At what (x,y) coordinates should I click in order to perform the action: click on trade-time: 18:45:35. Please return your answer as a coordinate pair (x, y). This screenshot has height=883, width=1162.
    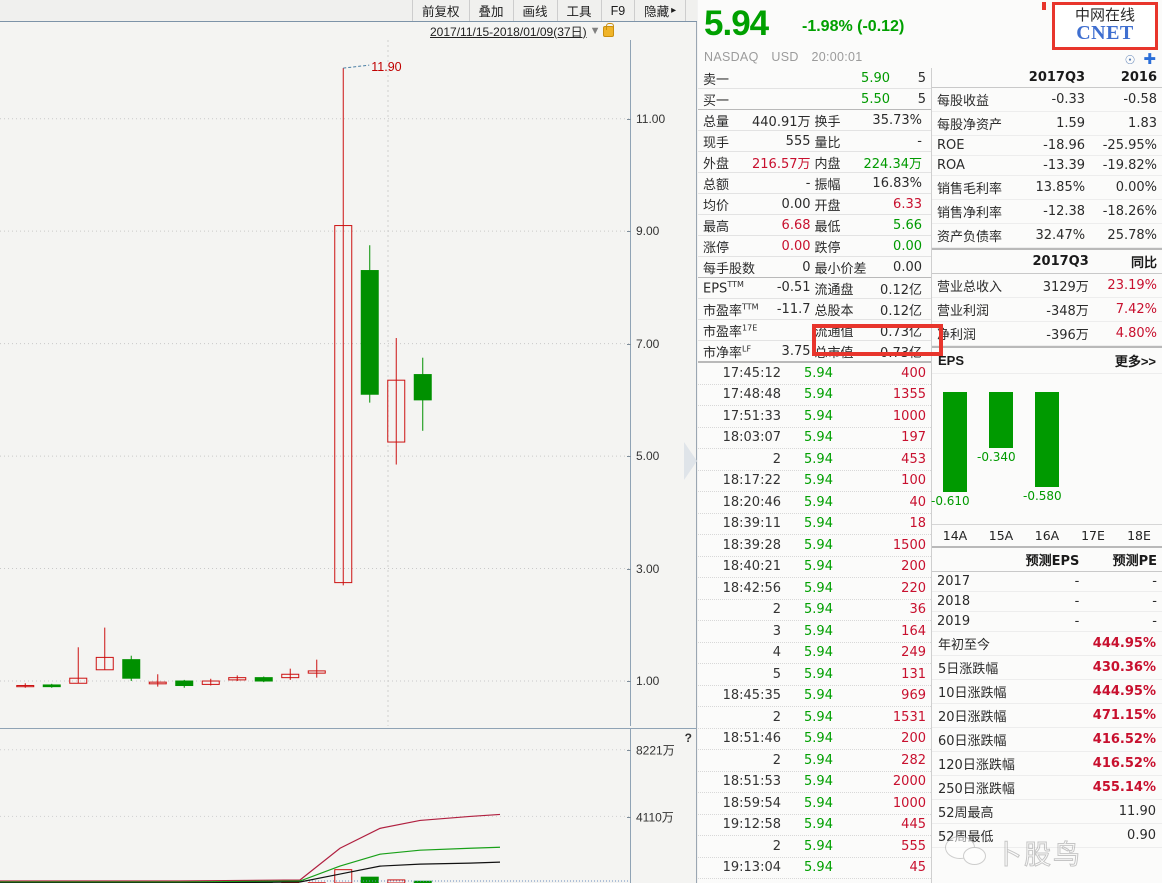
    Looking at the image, I should click on (751, 696).